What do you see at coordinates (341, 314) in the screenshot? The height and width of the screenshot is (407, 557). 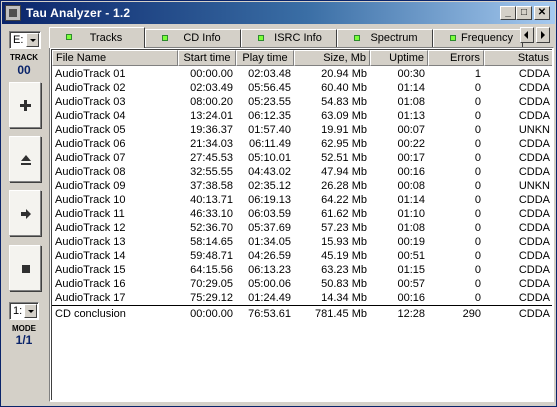 I see `table-cell: 781.45 Mb` at bounding box center [341, 314].